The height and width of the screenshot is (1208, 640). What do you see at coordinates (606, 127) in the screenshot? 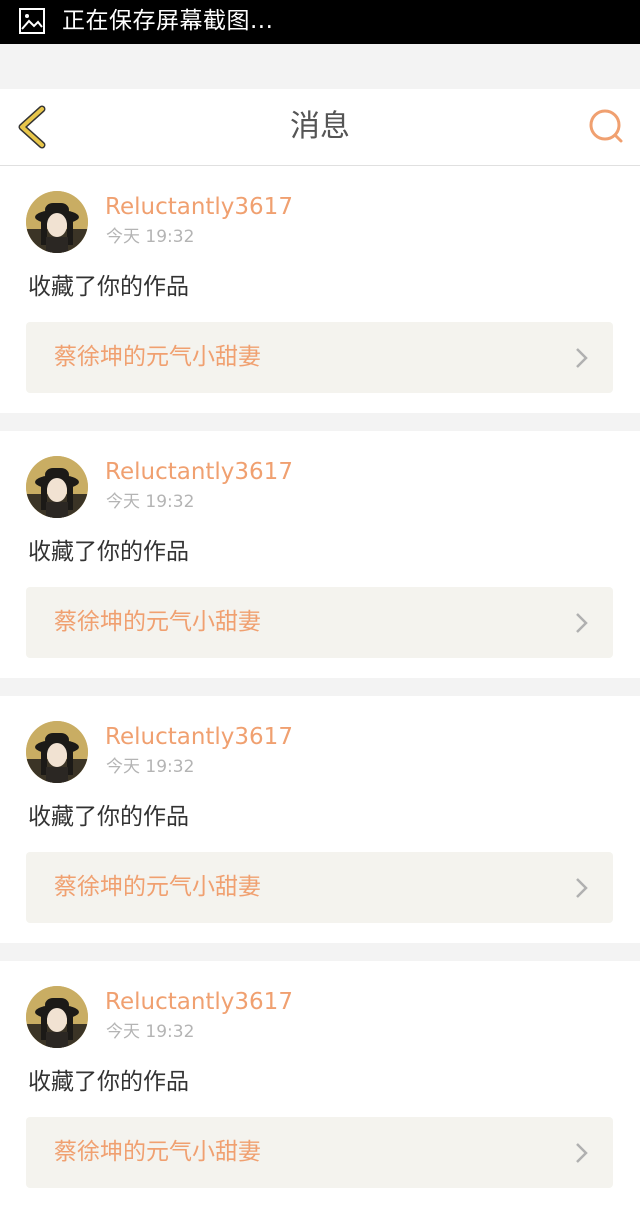
I see `search-icon` at bounding box center [606, 127].